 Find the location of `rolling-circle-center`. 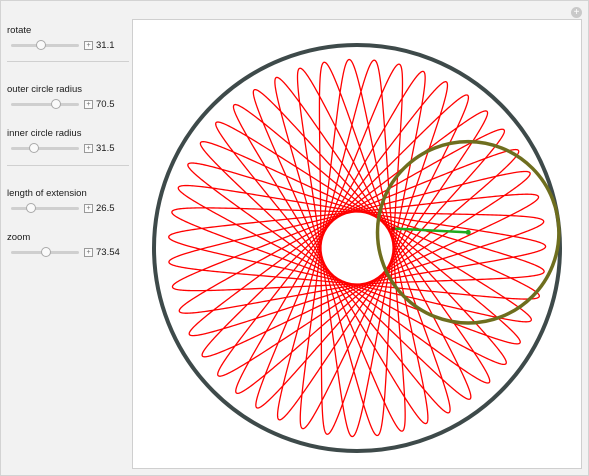

rolling-circle-center is located at coordinates (468, 232).